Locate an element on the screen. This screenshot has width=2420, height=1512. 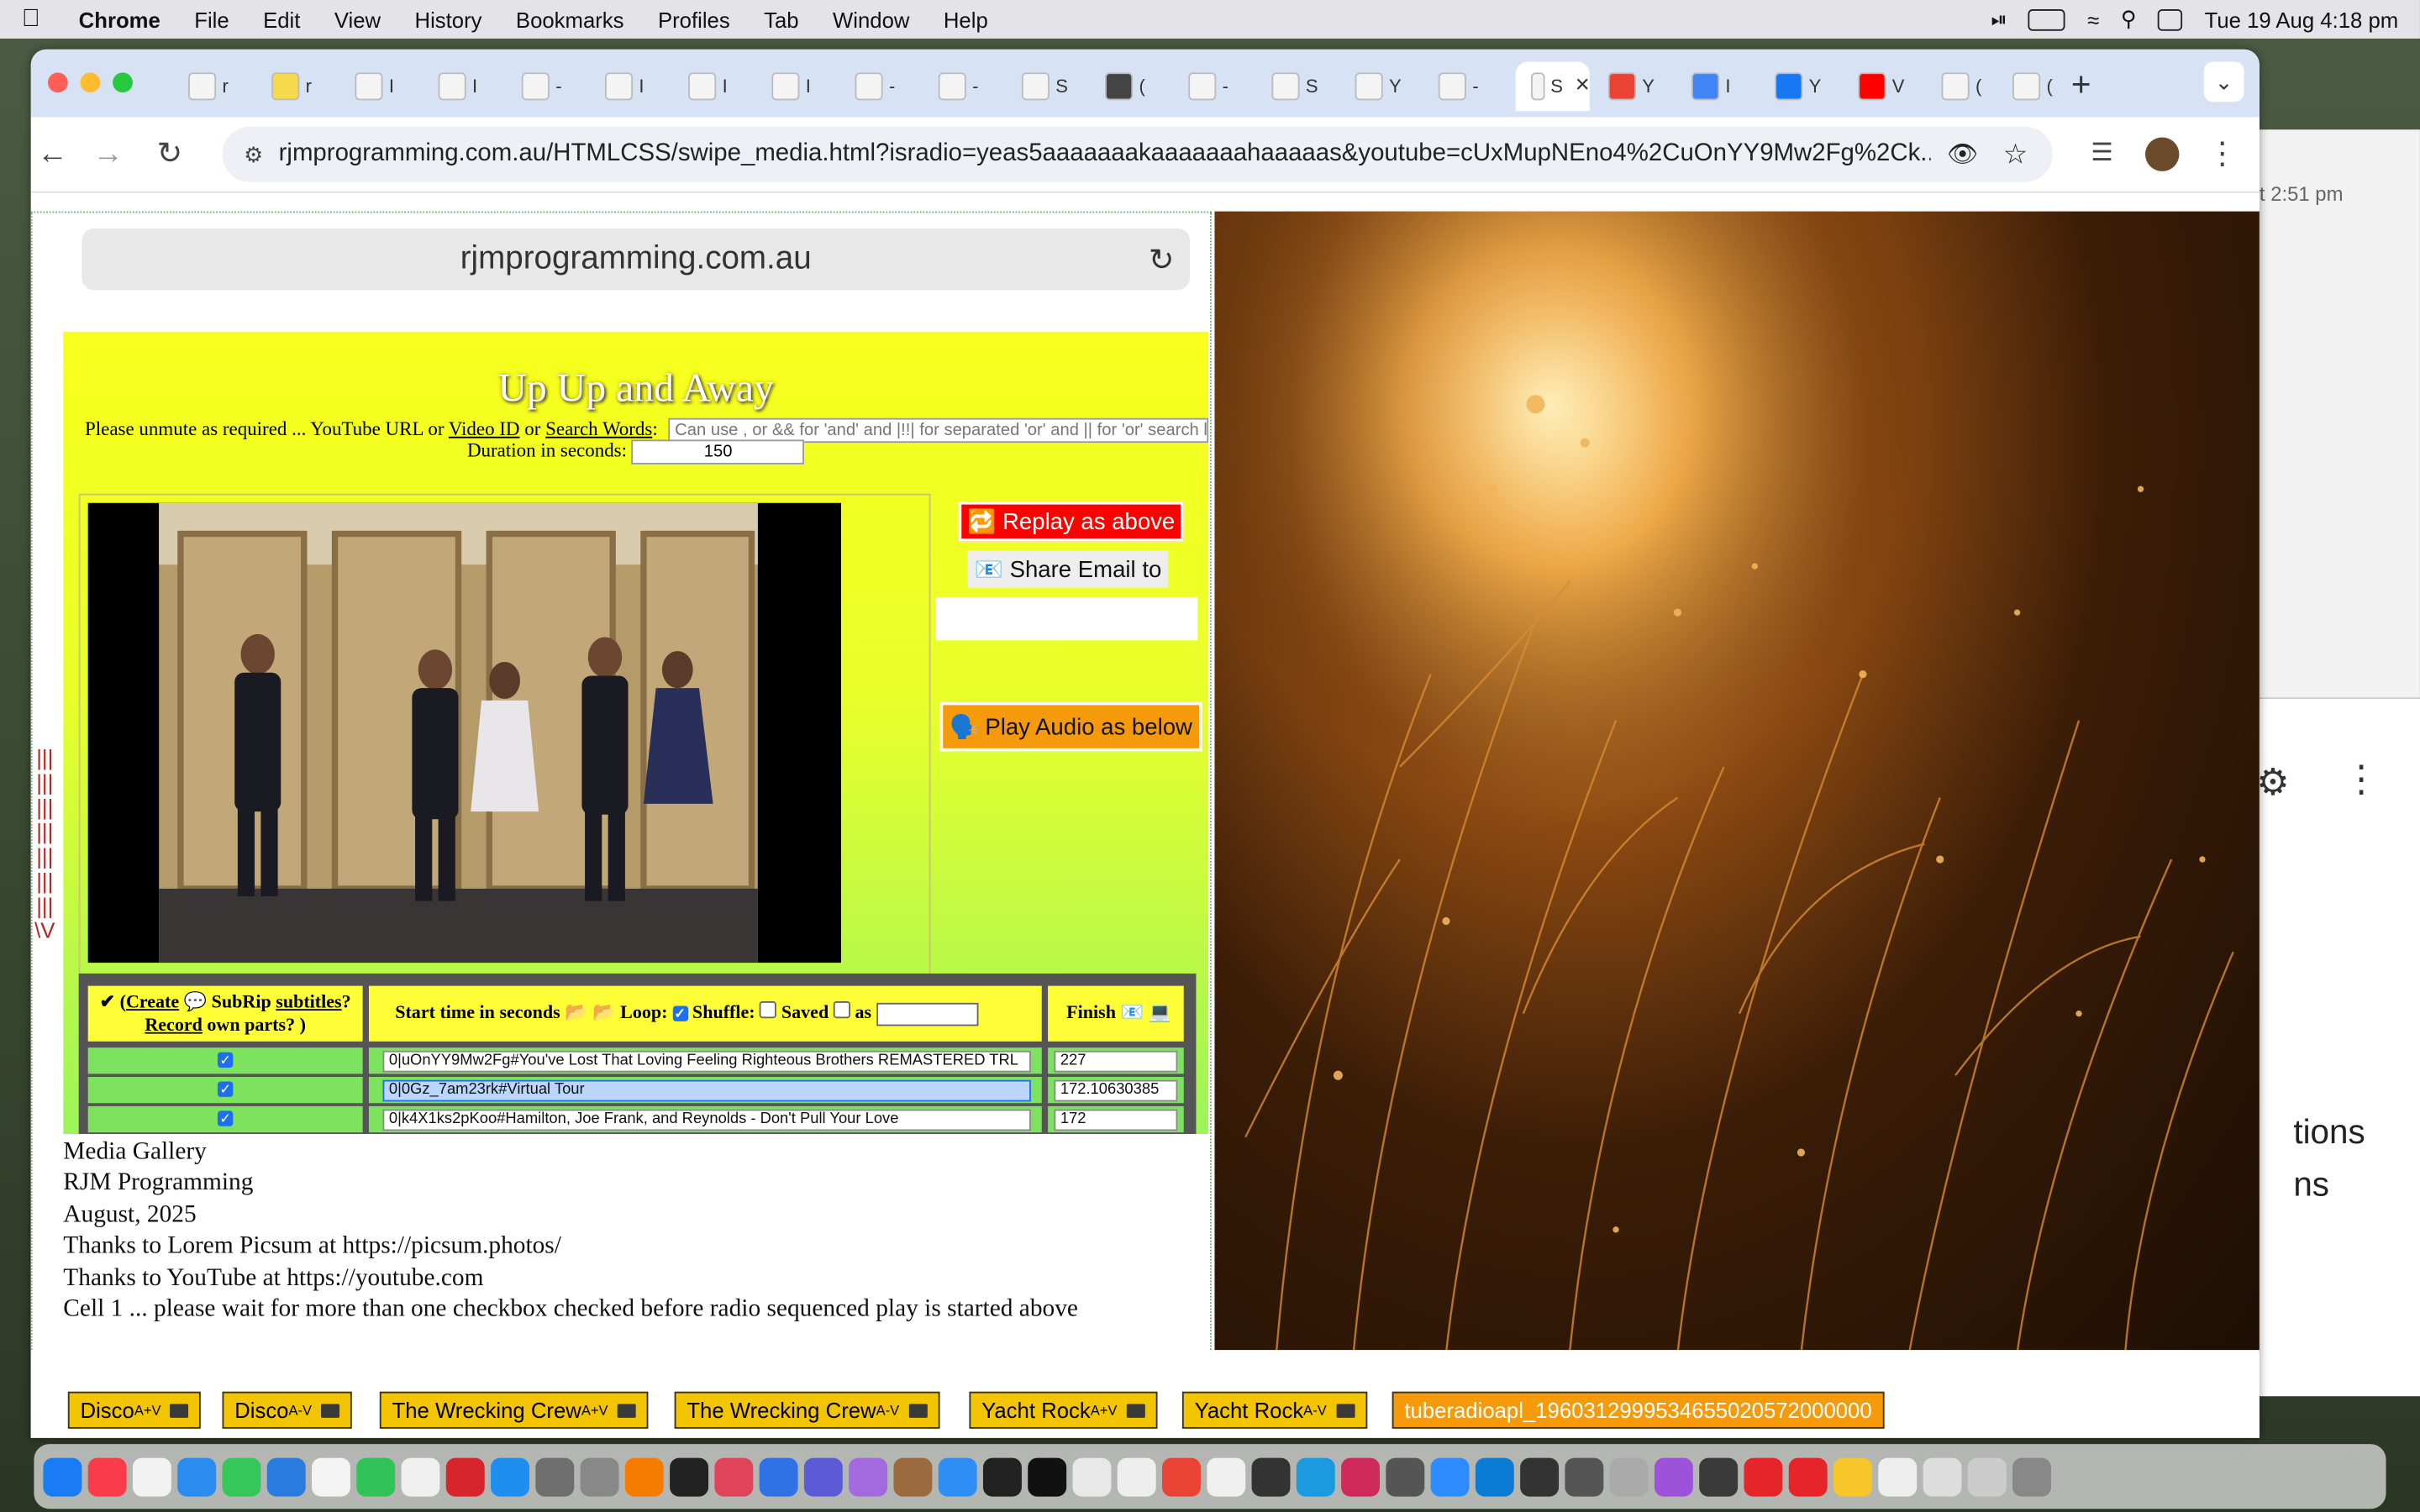
menu-view: View is located at coordinates (358, 19).